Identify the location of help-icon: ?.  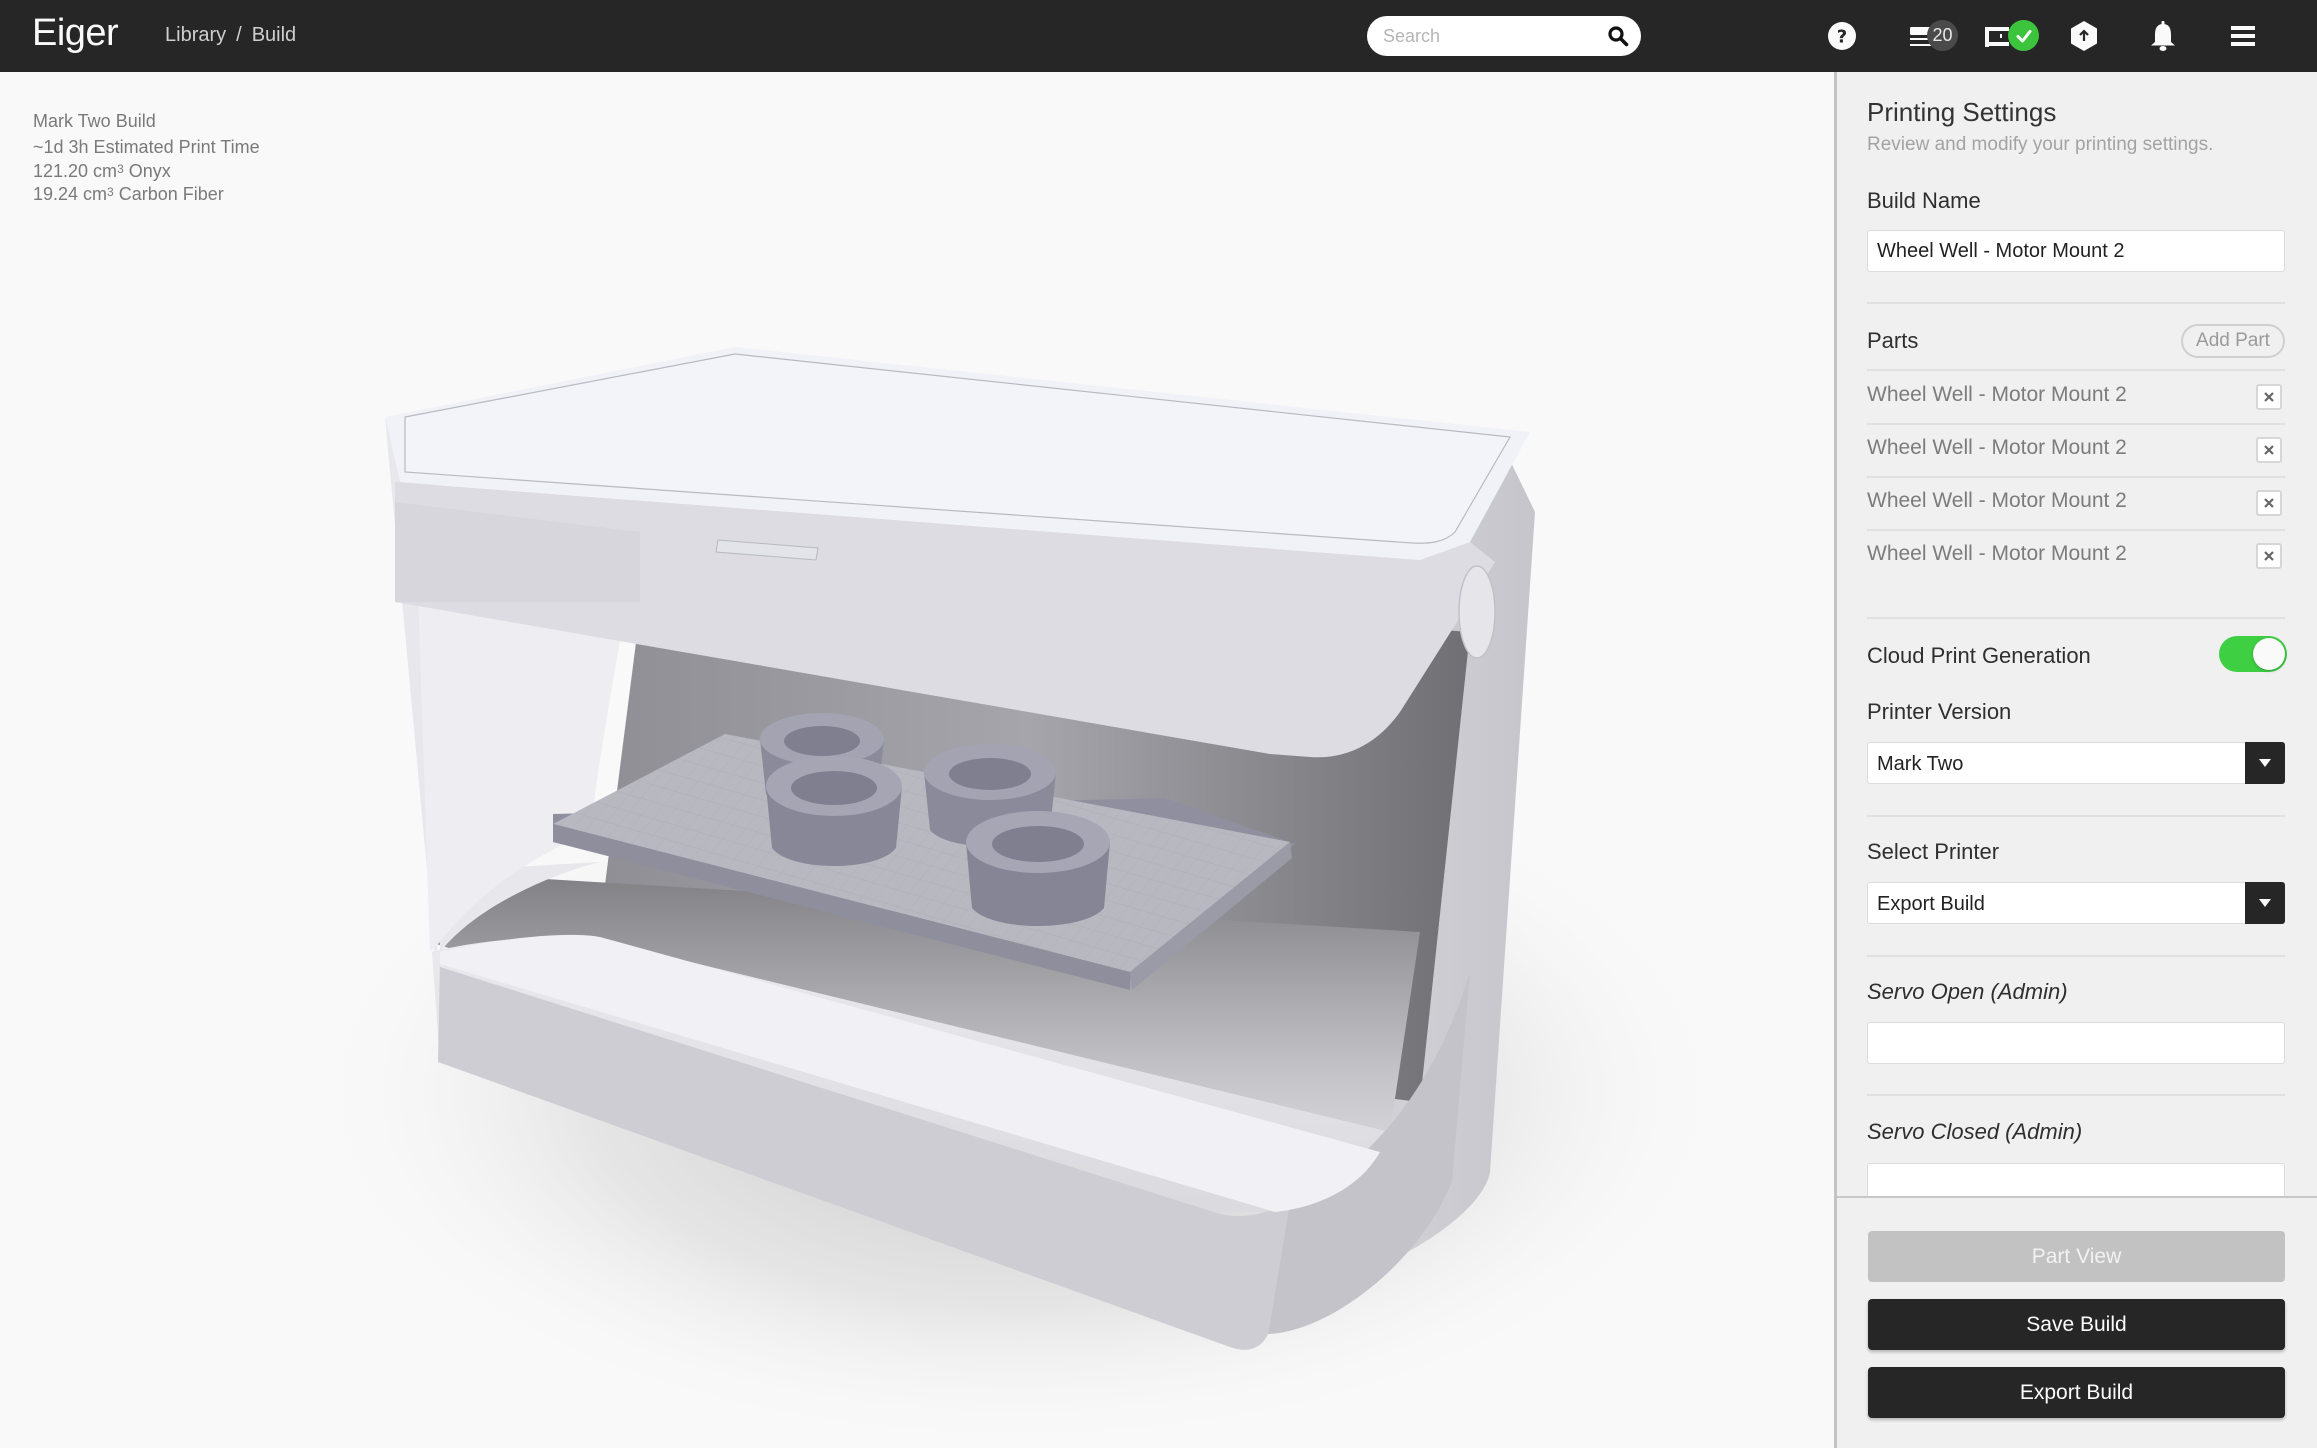
(1842, 36).